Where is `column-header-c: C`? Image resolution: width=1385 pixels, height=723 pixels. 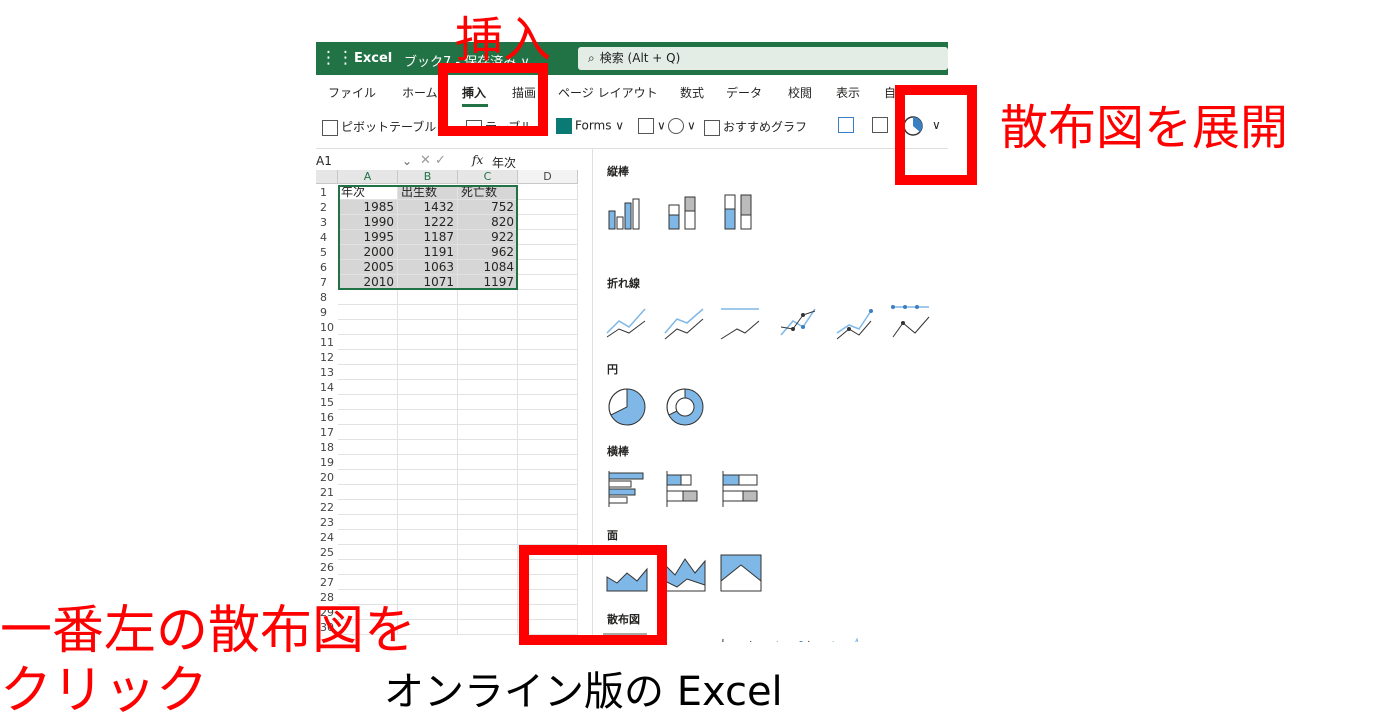 column-header-c: C is located at coordinates (488, 177).